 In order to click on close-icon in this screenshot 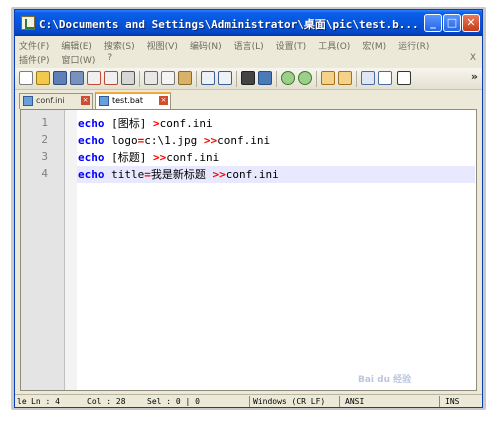, I will do `click(94, 78)`.